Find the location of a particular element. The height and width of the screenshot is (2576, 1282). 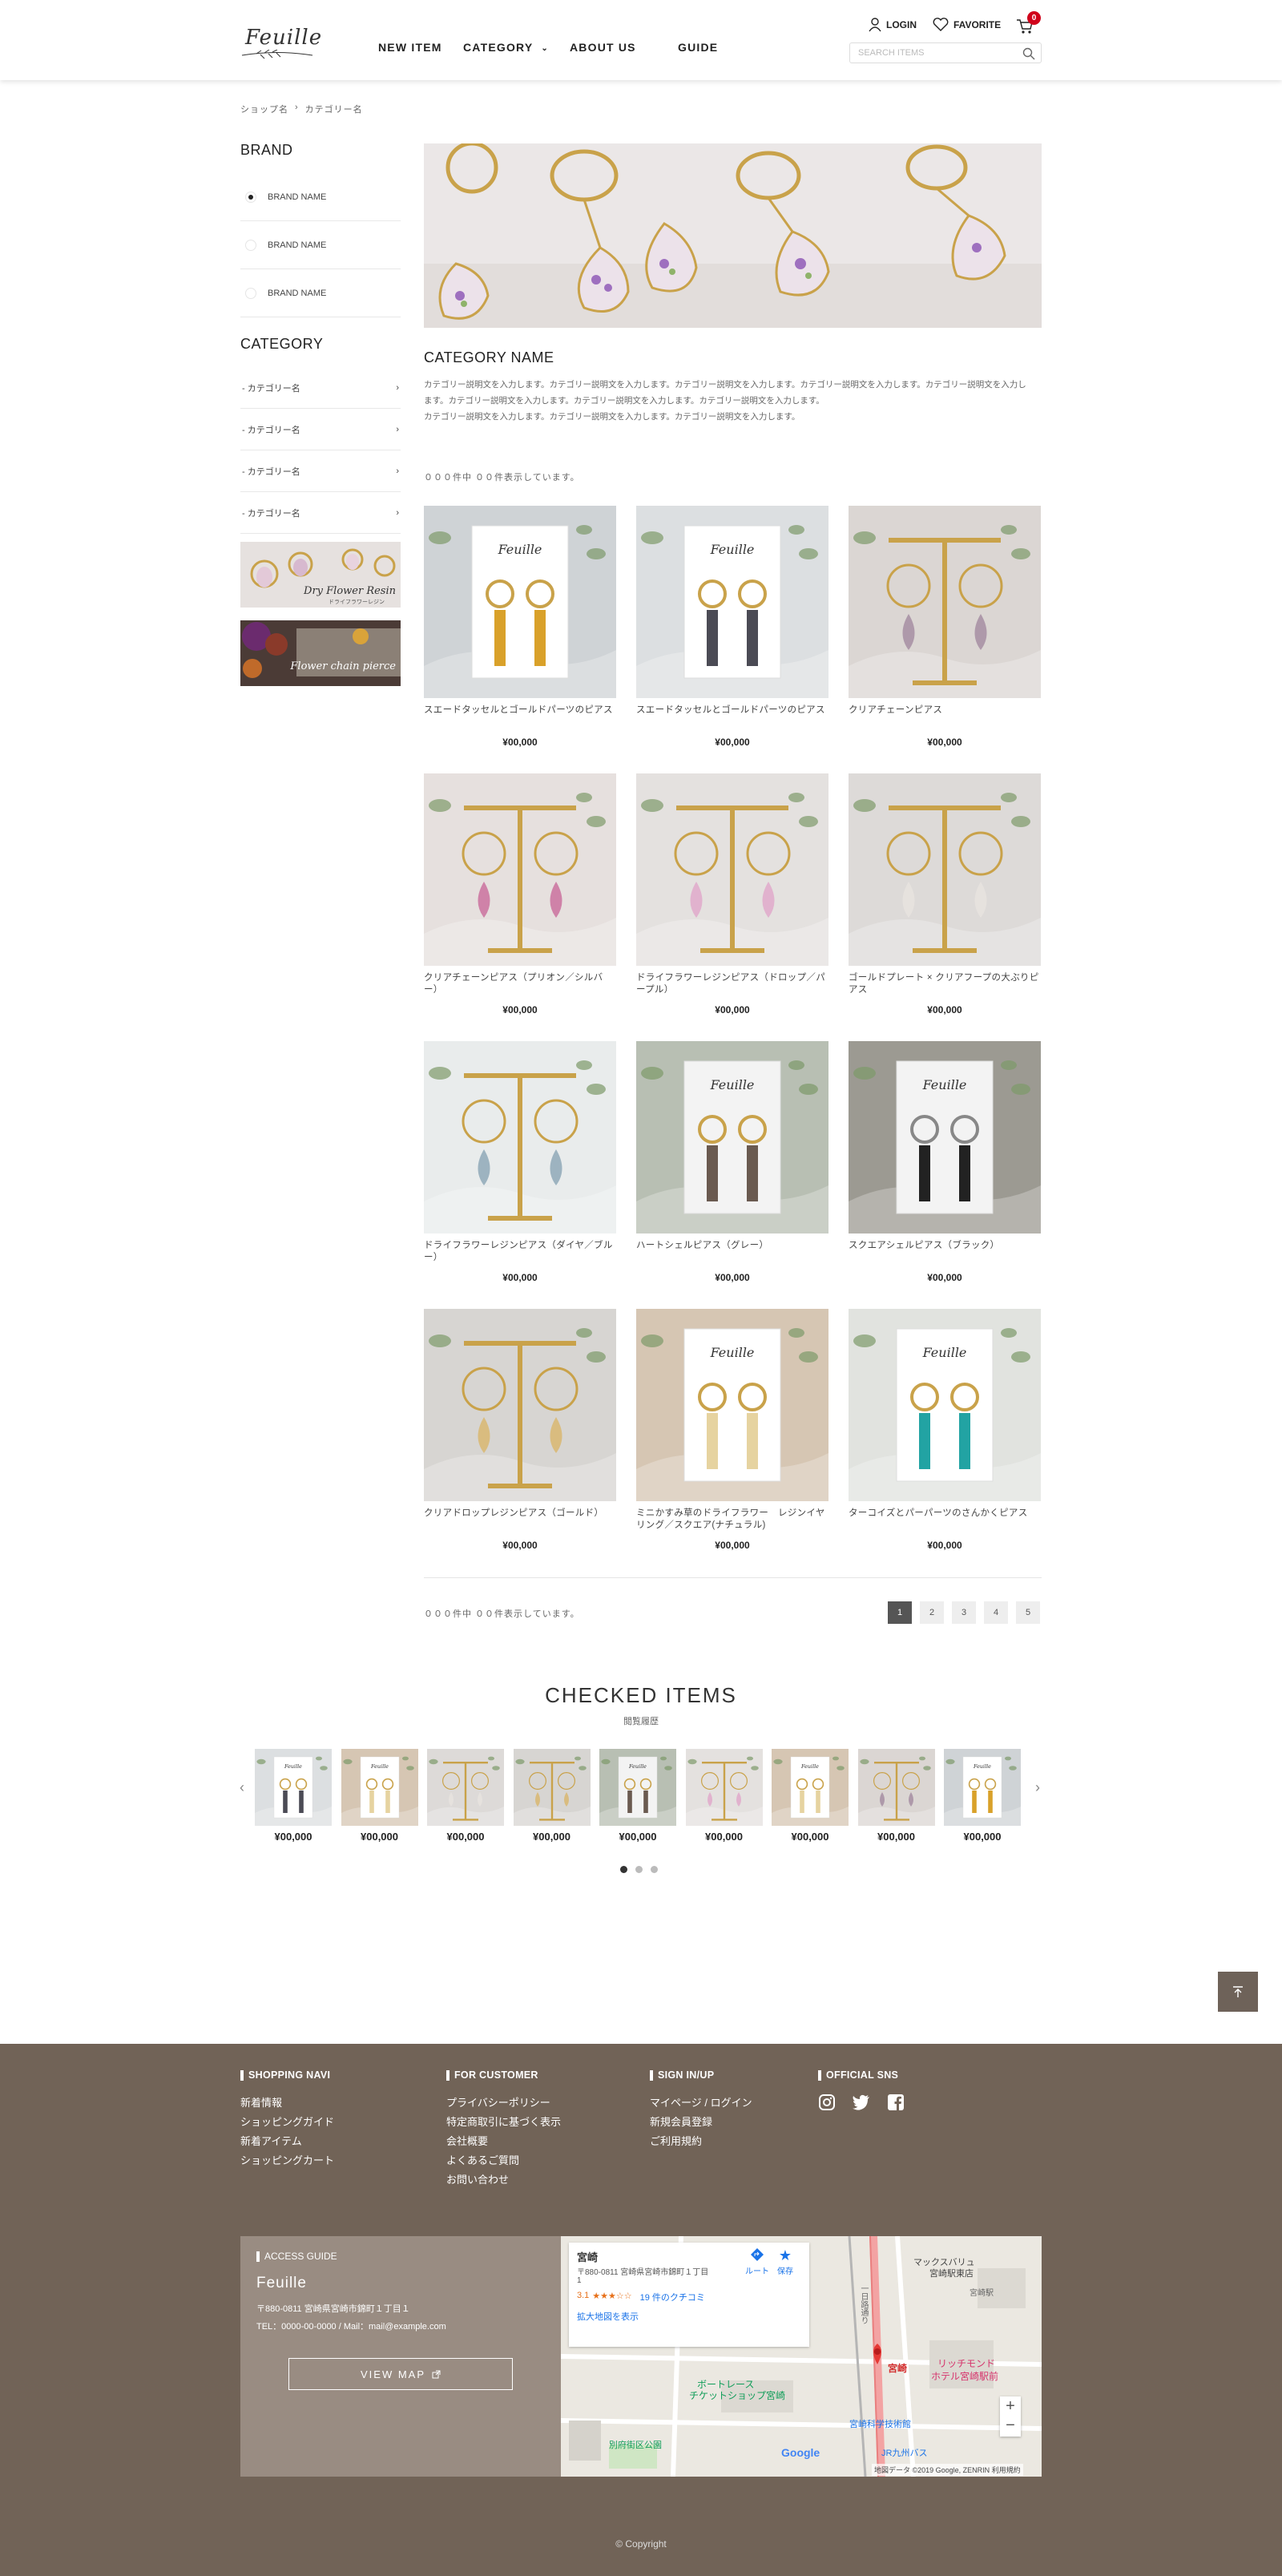

footer-link: ショッピングガイド is located at coordinates (287, 2123).